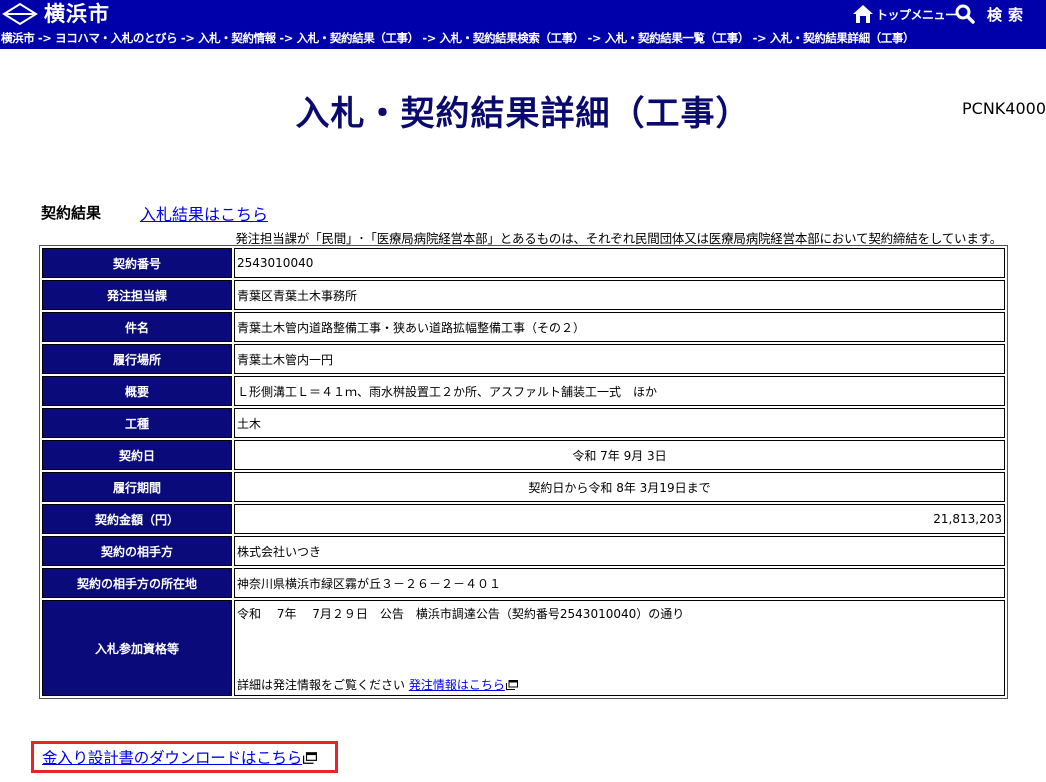 The image size is (1046, 782). Describe the element at coordinates (523, 114) in the screenshot. I see `page-title: 入札・契約結果詳細（工事）` at that location.